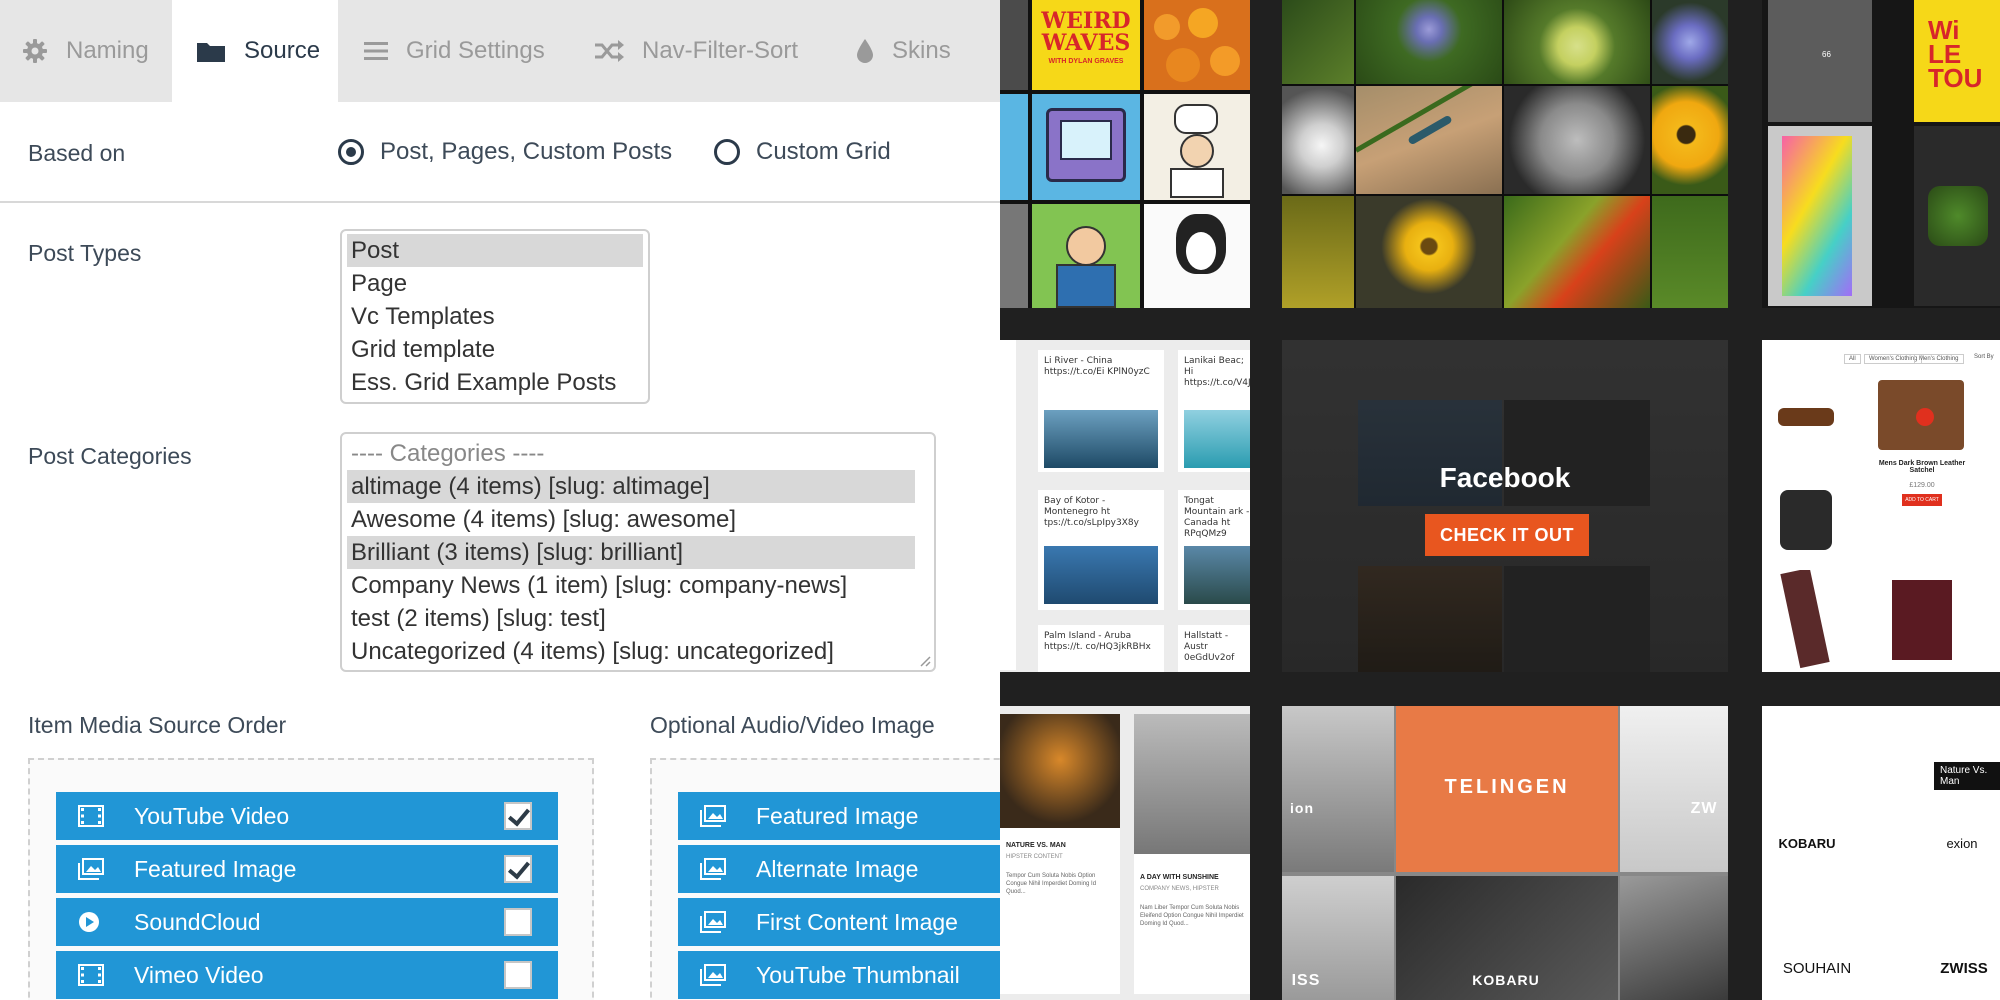 The image size is (2000, 1000). I want to click on grid-tile: ZW, so click(1674, 789).